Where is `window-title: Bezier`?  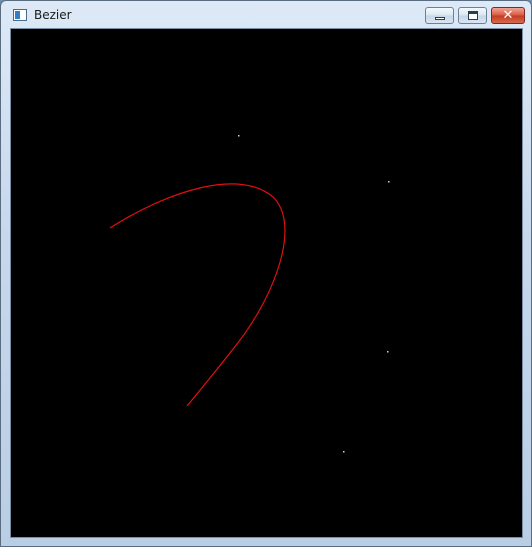
window-title: Bezier is located at coordinates (53, 15).